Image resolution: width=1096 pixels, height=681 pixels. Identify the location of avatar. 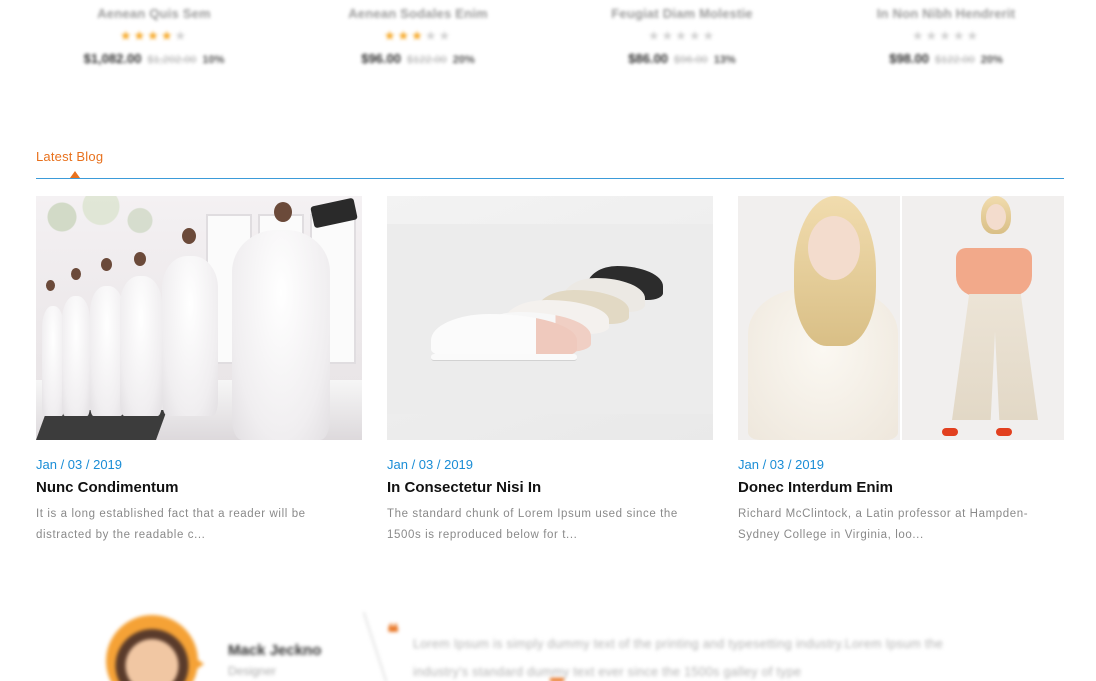
(152, 648).